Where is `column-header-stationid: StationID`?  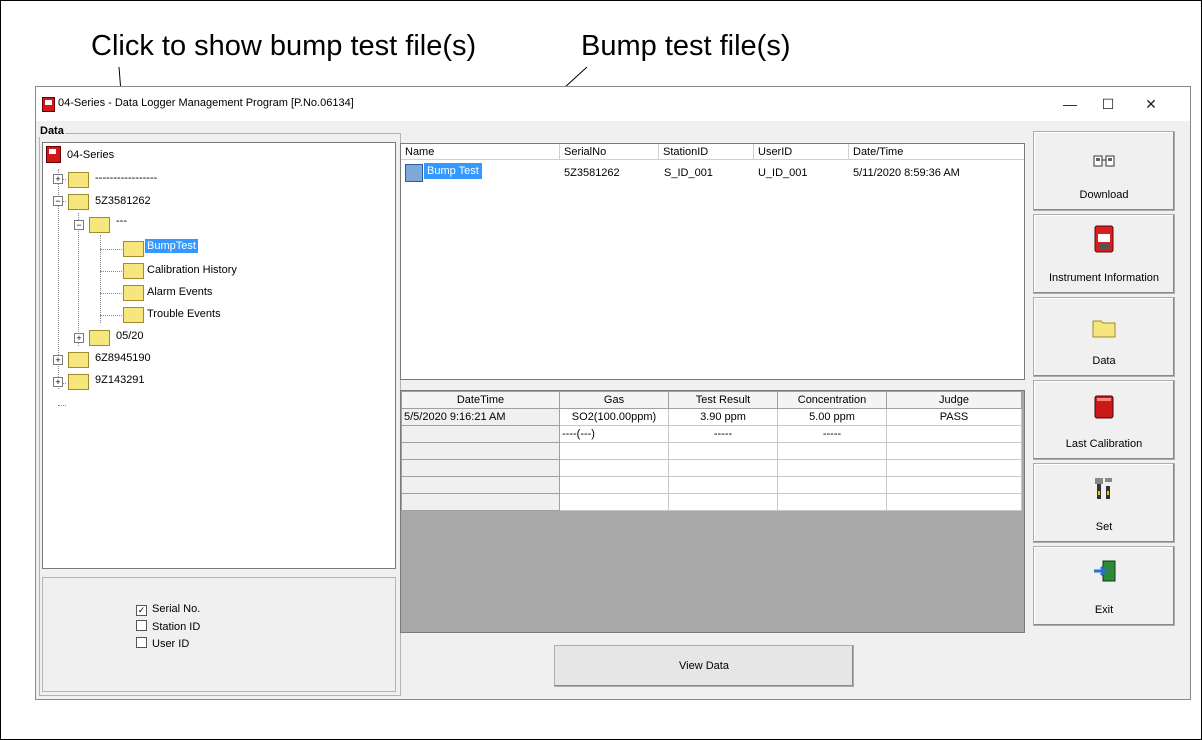 column-header-stationid: StationID is located at coordinates (706, 152).